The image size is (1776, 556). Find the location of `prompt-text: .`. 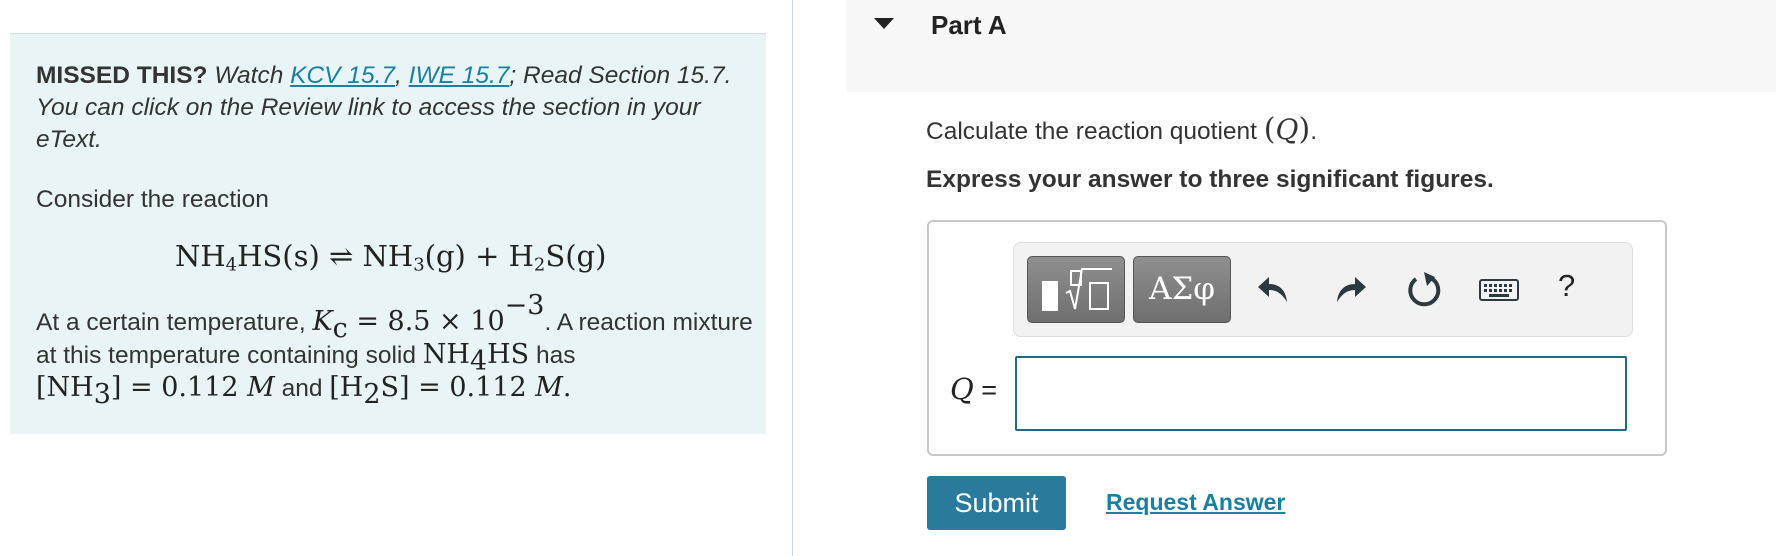

prompt-text: . is located at coordinates (1313, 131).